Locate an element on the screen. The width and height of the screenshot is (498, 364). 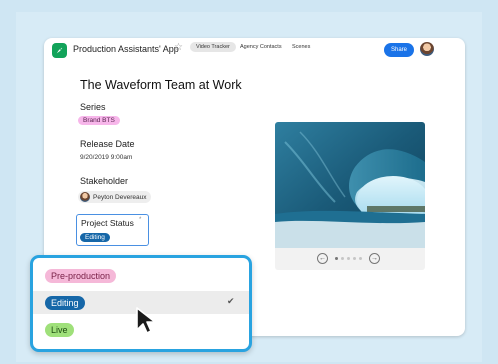
project-status-value: Editing is located at coordinates (95, 237).